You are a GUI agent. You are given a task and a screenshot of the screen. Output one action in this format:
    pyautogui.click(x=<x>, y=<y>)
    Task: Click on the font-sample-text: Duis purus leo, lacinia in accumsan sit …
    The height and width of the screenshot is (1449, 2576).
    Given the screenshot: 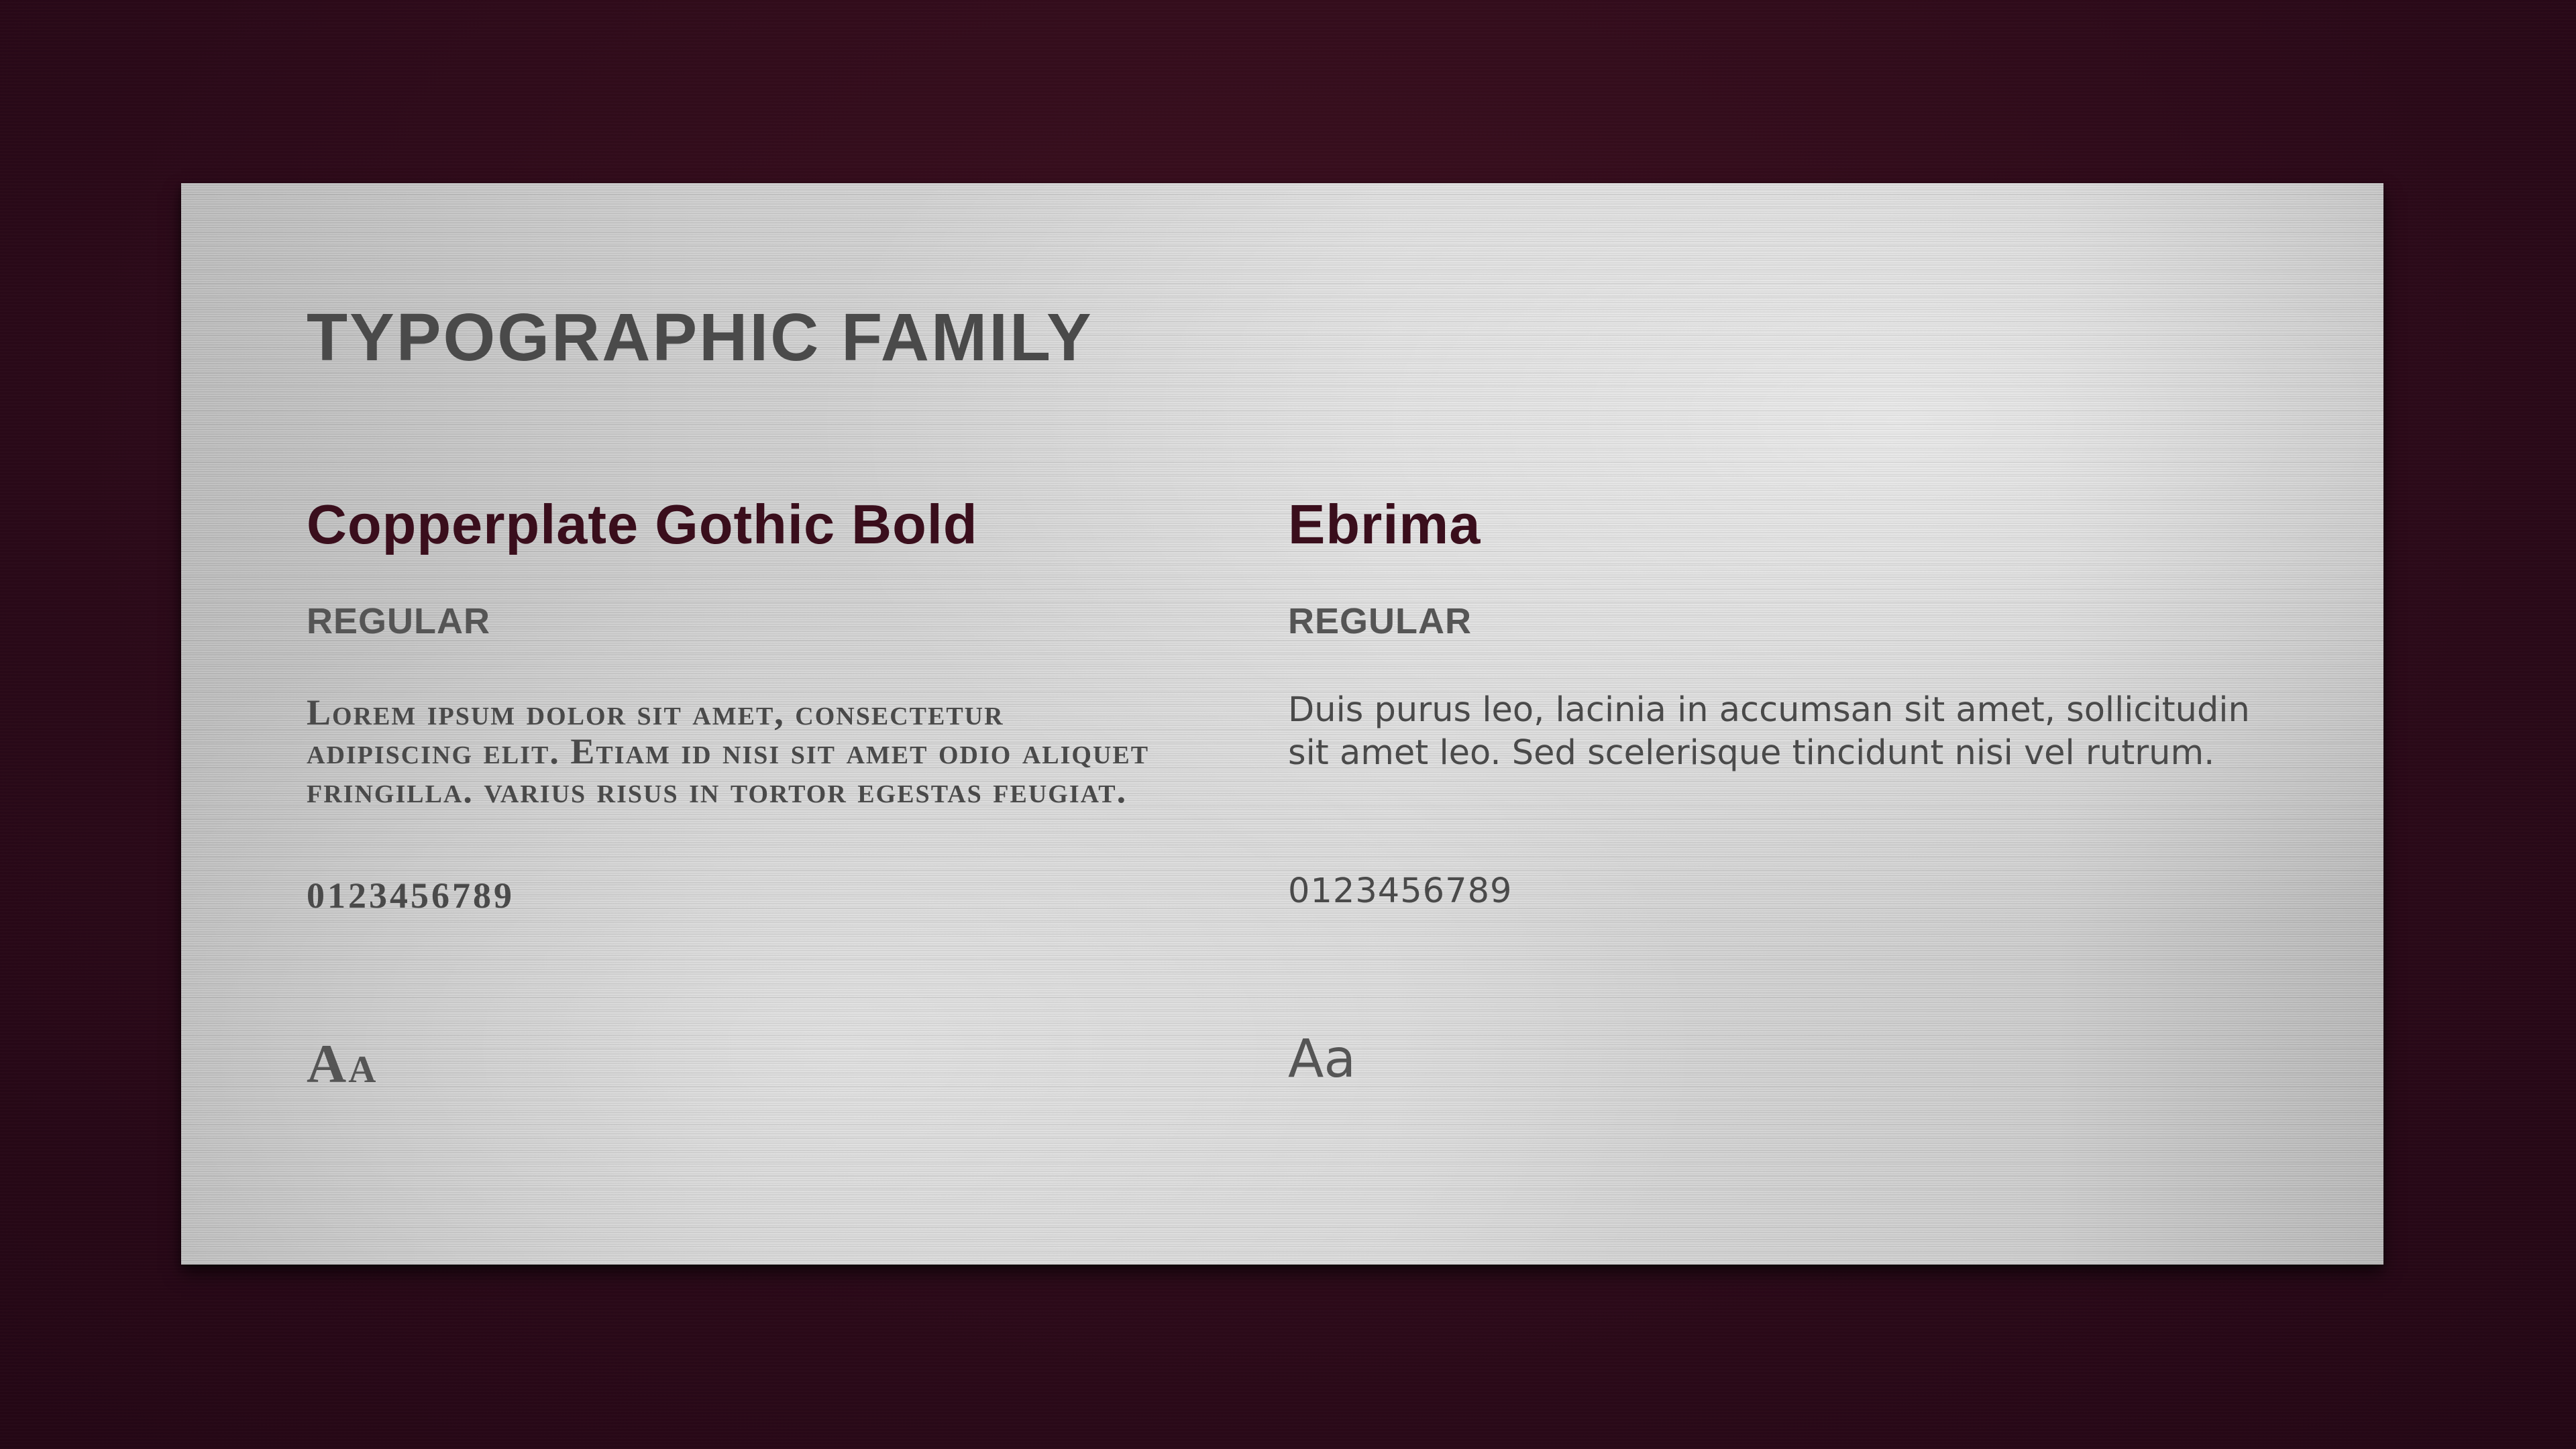 What is the action you would take?
    pyautogui.click(x=1769, y=731)
    